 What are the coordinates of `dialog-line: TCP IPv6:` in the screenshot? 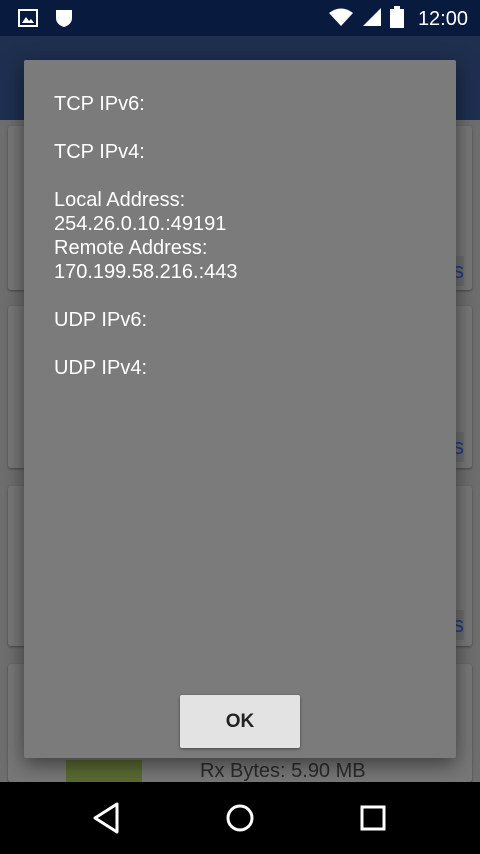 It's located at (99, 104).